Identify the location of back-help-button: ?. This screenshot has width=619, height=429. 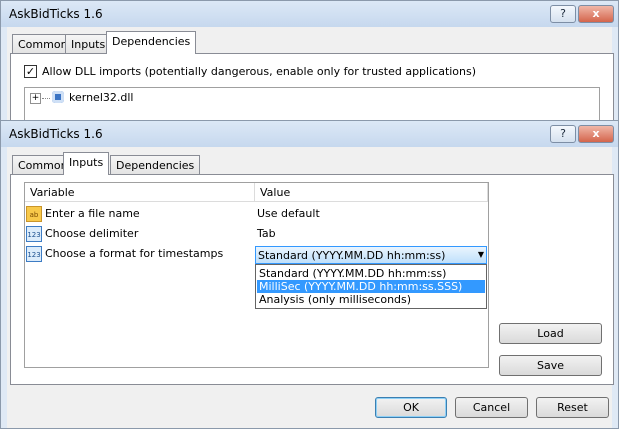
(563, 14).